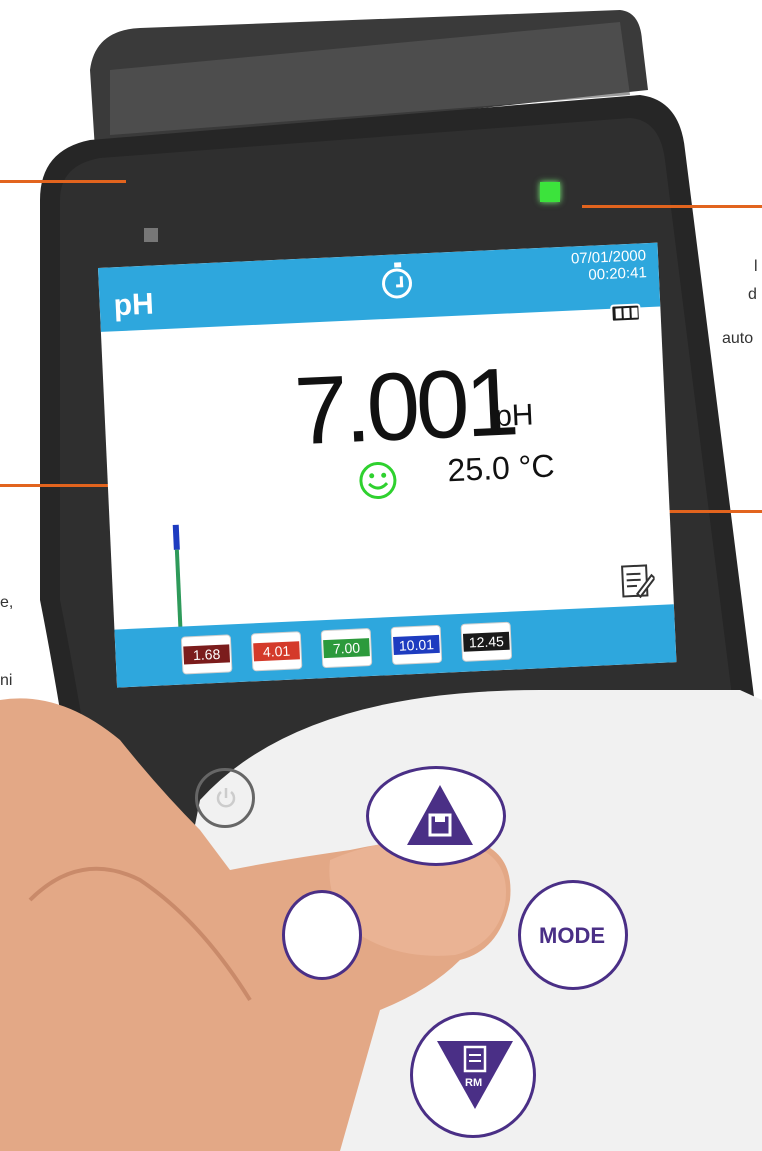 Image resolution: width=762 pixels, height=1151 pixels. I want to click on reading-unit: pH, so click(514, 416).